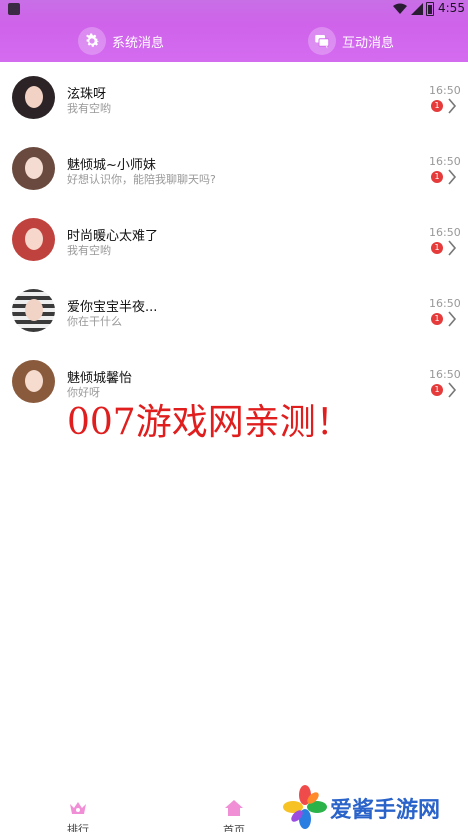  I want to click on battery-icon, so click(430, 9).